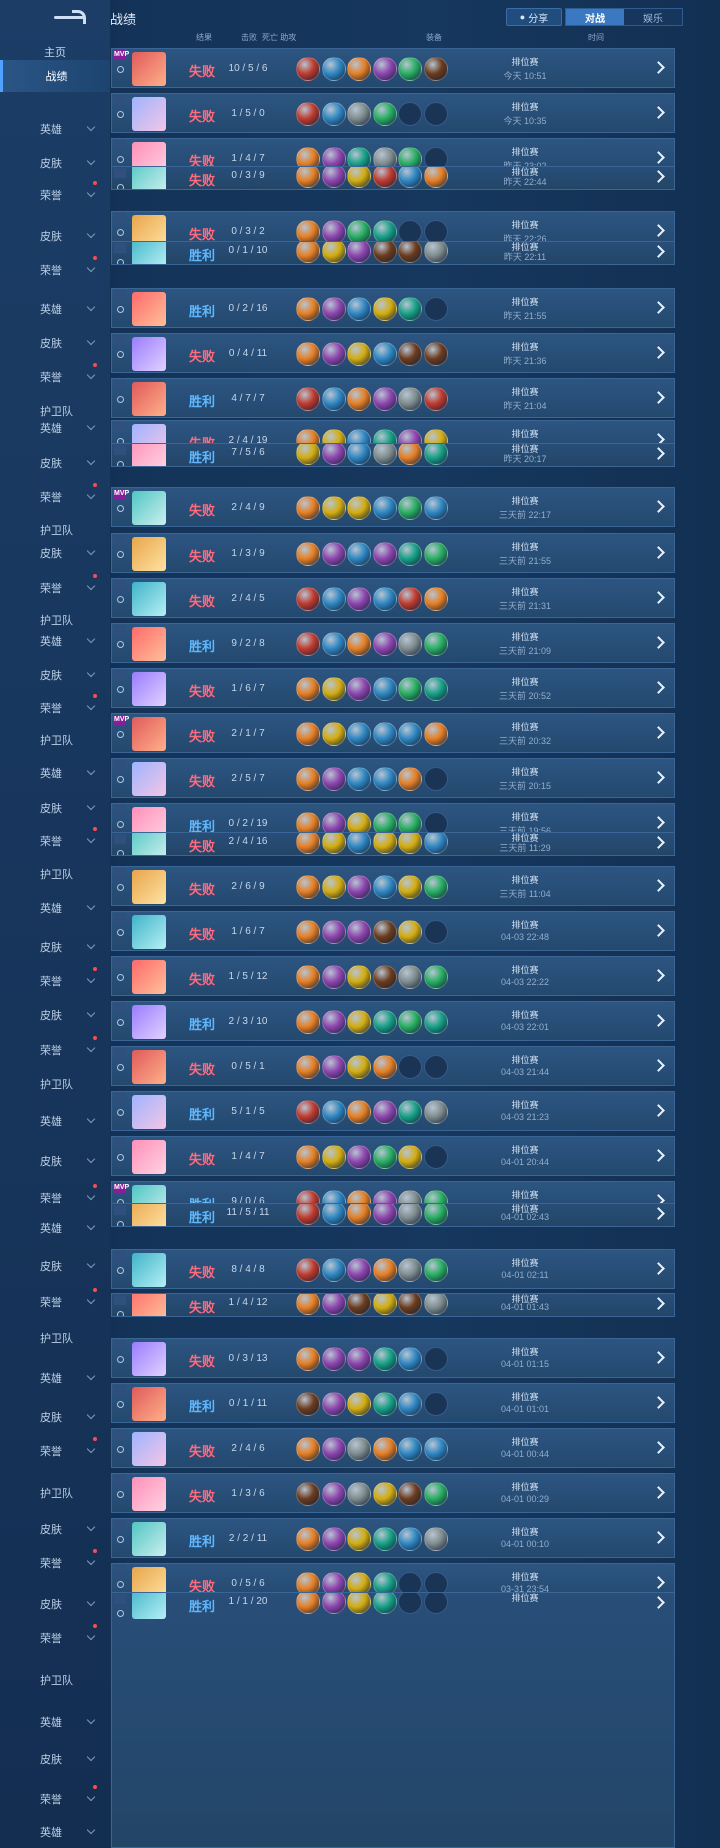 The height and width of the screenshot is (1848, 720). Describe the element at coordinates (393, 308) in the screenshot. I see `match-row: 胜利 0 / 2 / 16 排位赛 昨天 21:55` at that location.